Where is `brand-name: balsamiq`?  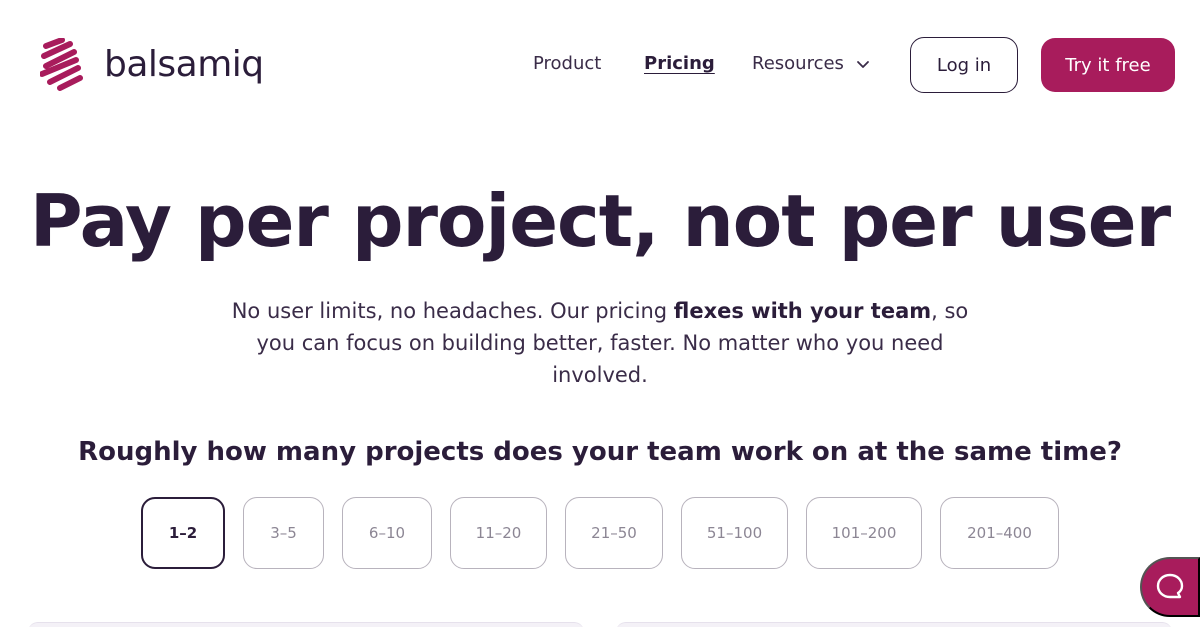 brand-name: balsamiq is located at coordinates (184, 64).